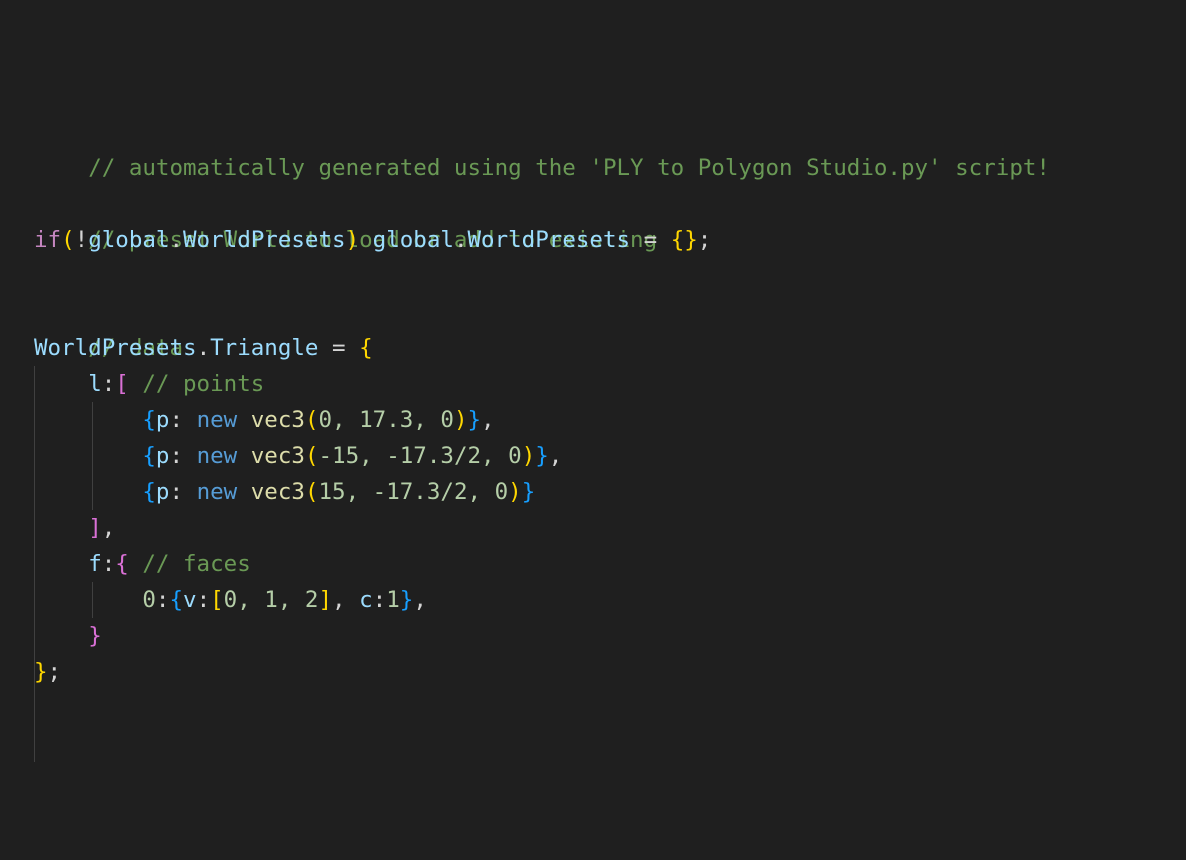  What do you see at coordinates (650, 240) in the screenshot?
I see `assign-operator: =` at bounding box center [650, 240].